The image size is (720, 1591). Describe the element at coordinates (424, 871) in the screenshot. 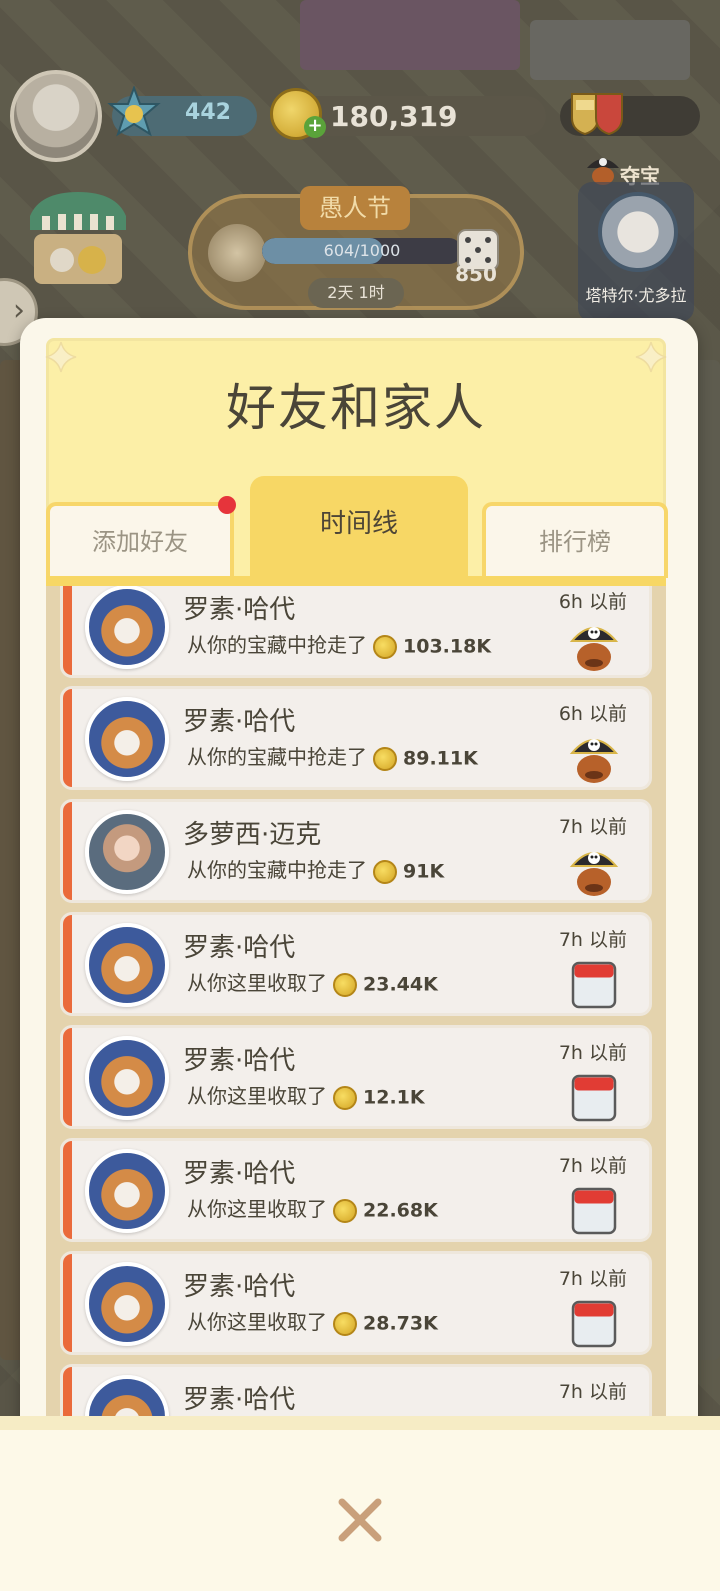

I see `coin-amount: 91K` at that location.